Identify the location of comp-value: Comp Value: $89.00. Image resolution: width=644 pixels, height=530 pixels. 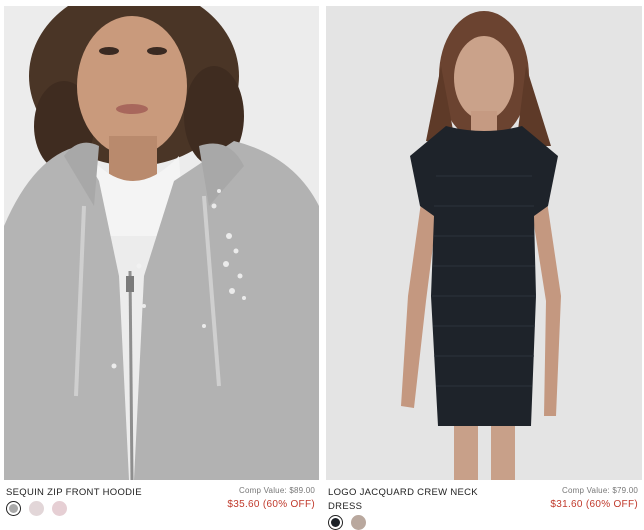
(277, 490).